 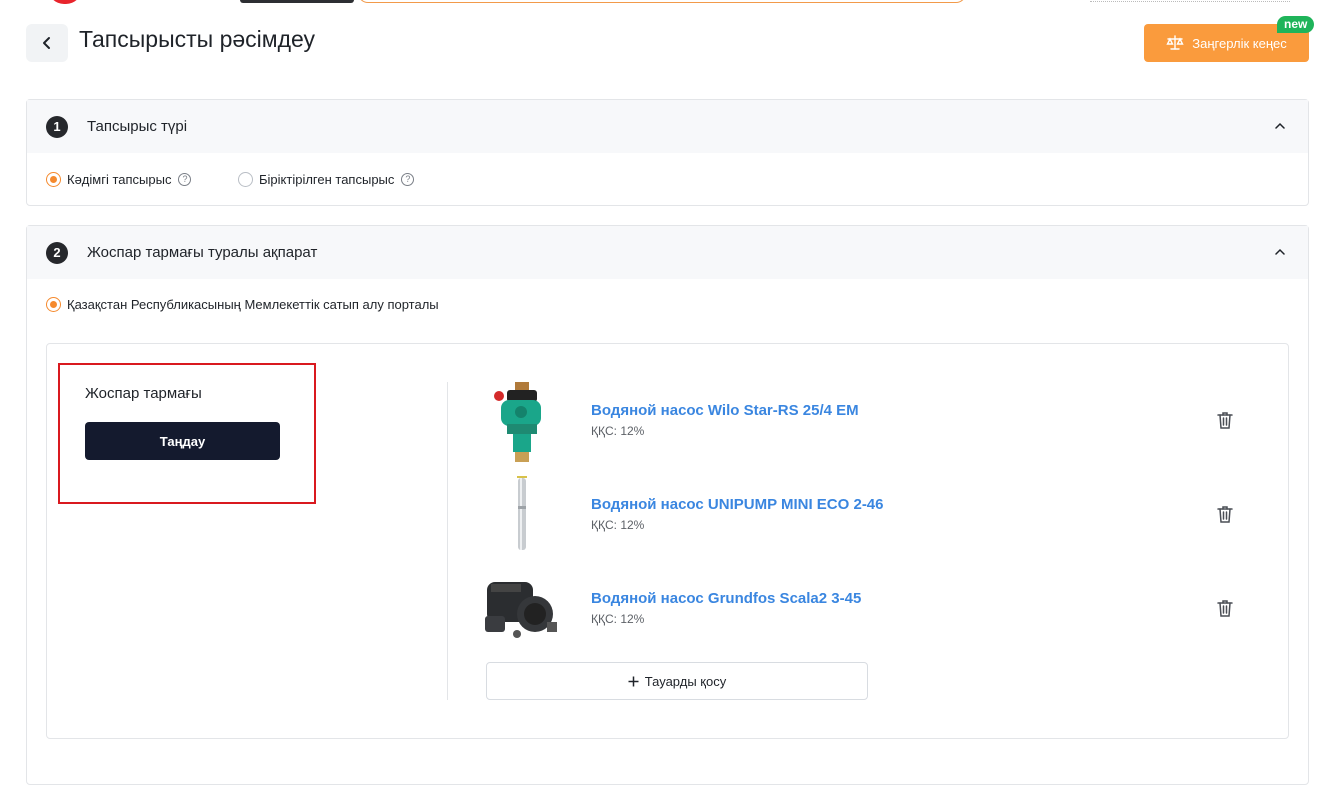 What do you see at coordinates (685, 681) in the screenshot?
I see `add-product-label: Тауарды қосу` at bounding box center [685, 681].